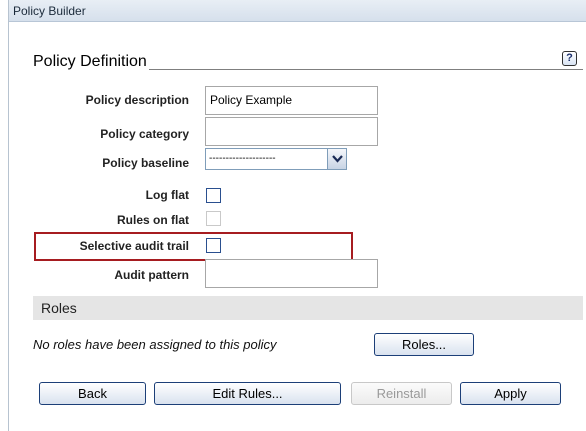 This screenshot has height=431, width=586. Describe the element at coordinates (336, 159) in the screenshot. I see `chevron-down-icon` at that location.